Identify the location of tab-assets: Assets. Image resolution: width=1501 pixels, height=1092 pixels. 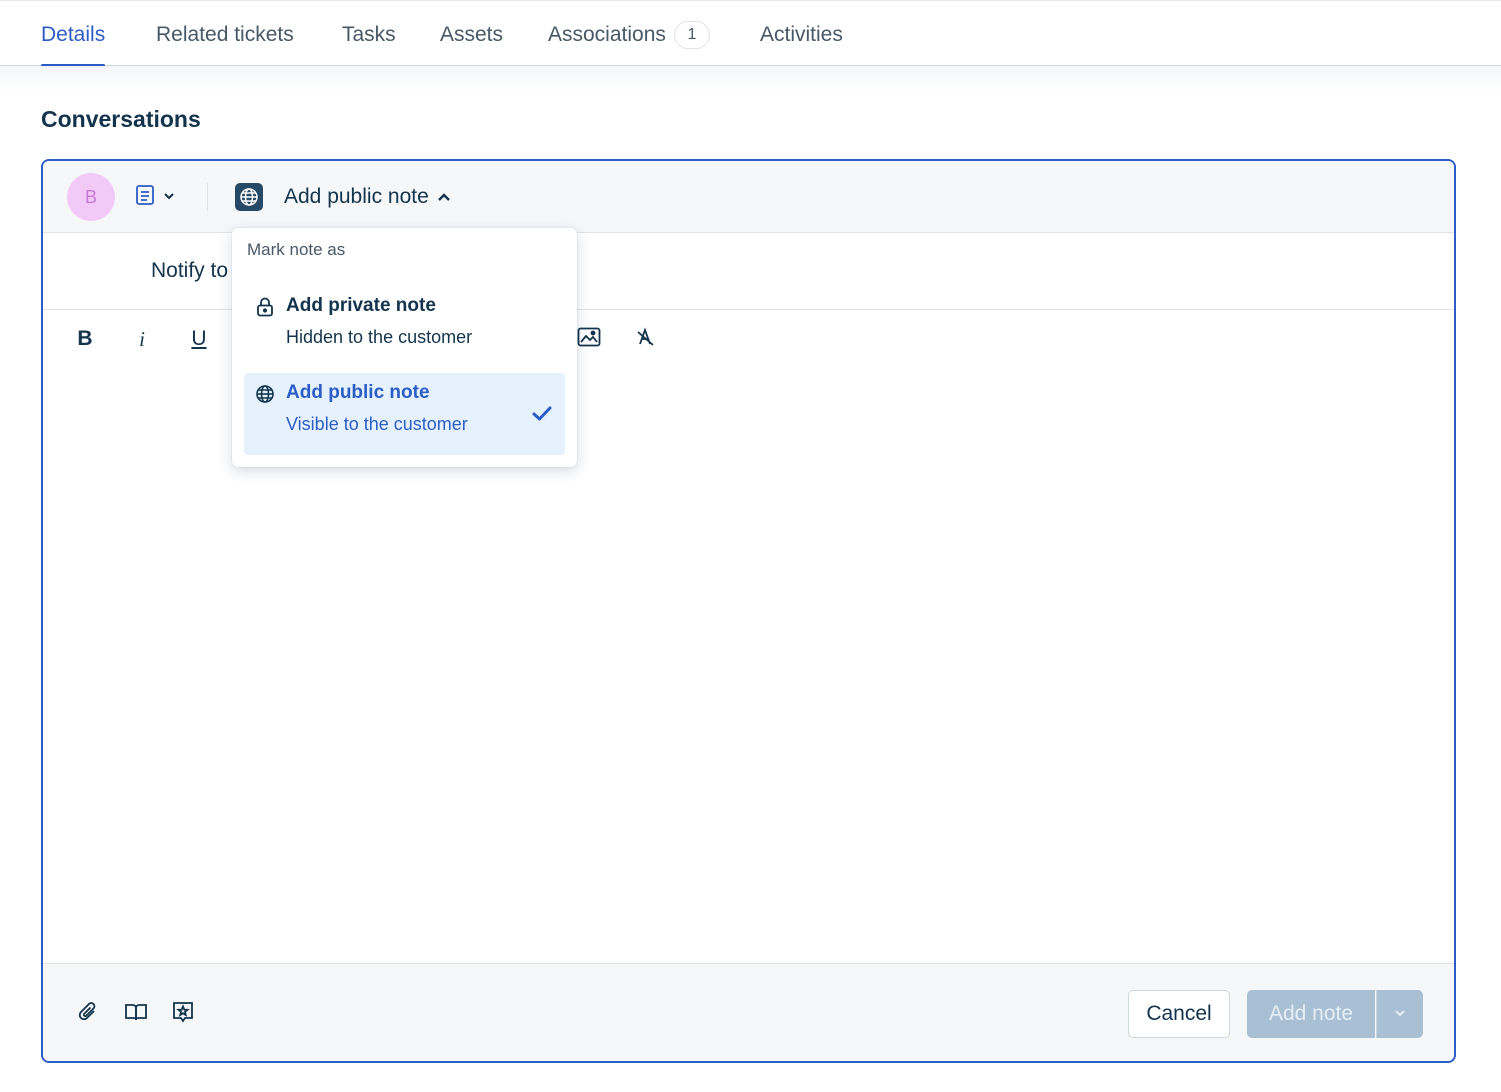
(471, 34).